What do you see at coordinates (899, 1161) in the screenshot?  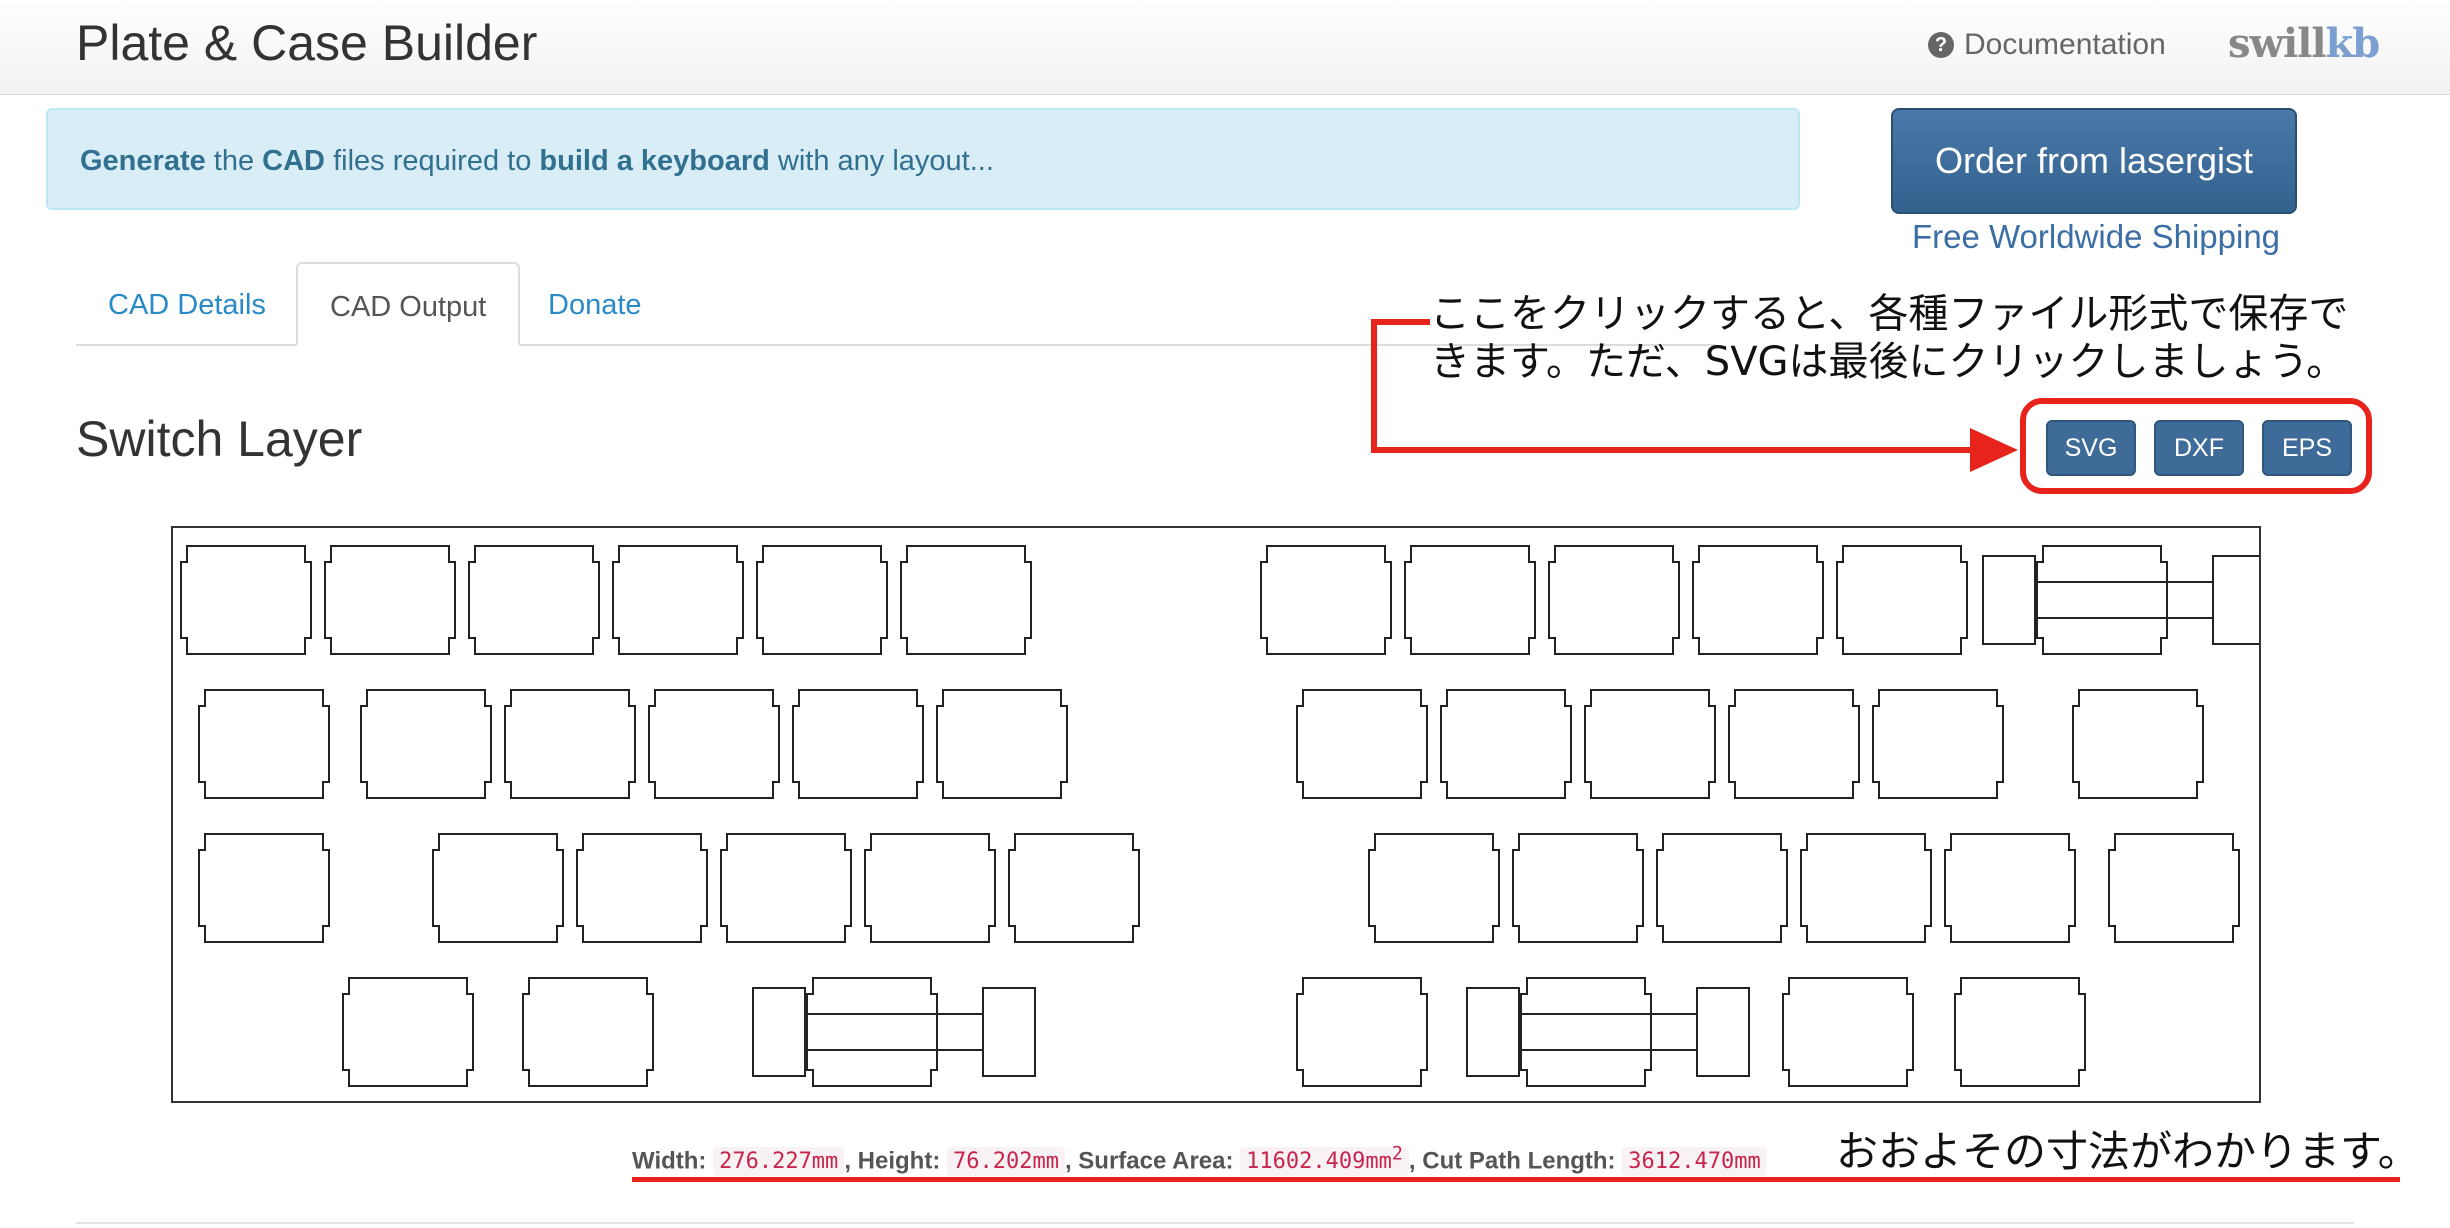 I see `height-label: Height:` at bounding box center [899, 1161].